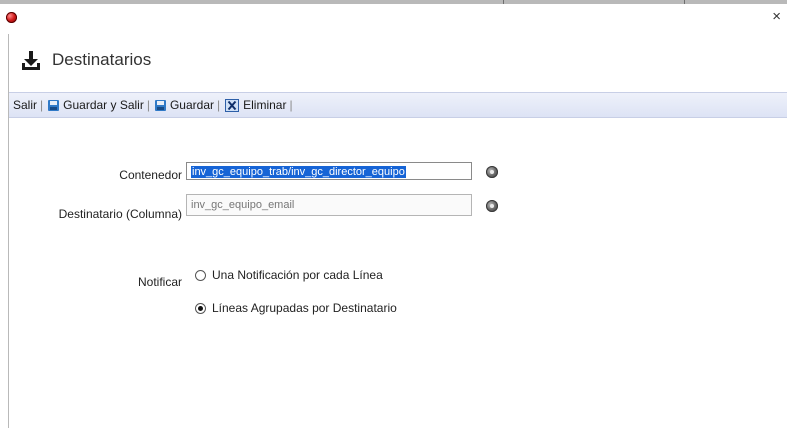  What do you see at coordinates (297, 275) in the screenshot?
I see `radio-label: Una Notificación por cada Línea` at bounding box center [297, 275].